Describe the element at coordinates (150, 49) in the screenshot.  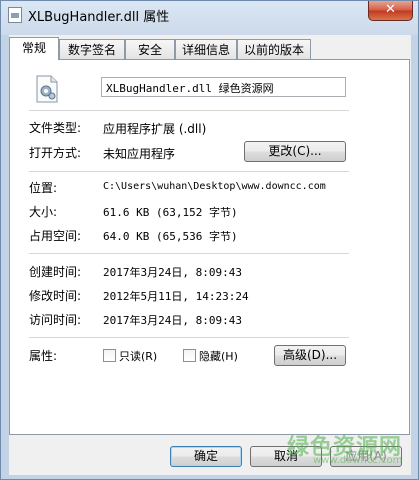
I see `tab-security: 安全` at that location.